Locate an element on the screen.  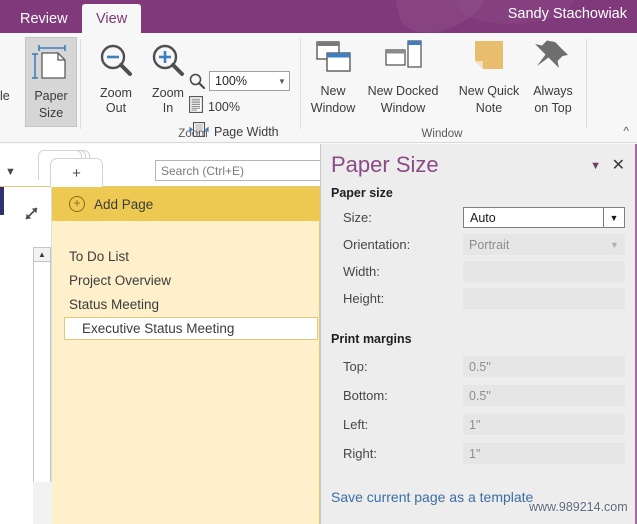
plus-icon: + is located at coordinates (76, 173).